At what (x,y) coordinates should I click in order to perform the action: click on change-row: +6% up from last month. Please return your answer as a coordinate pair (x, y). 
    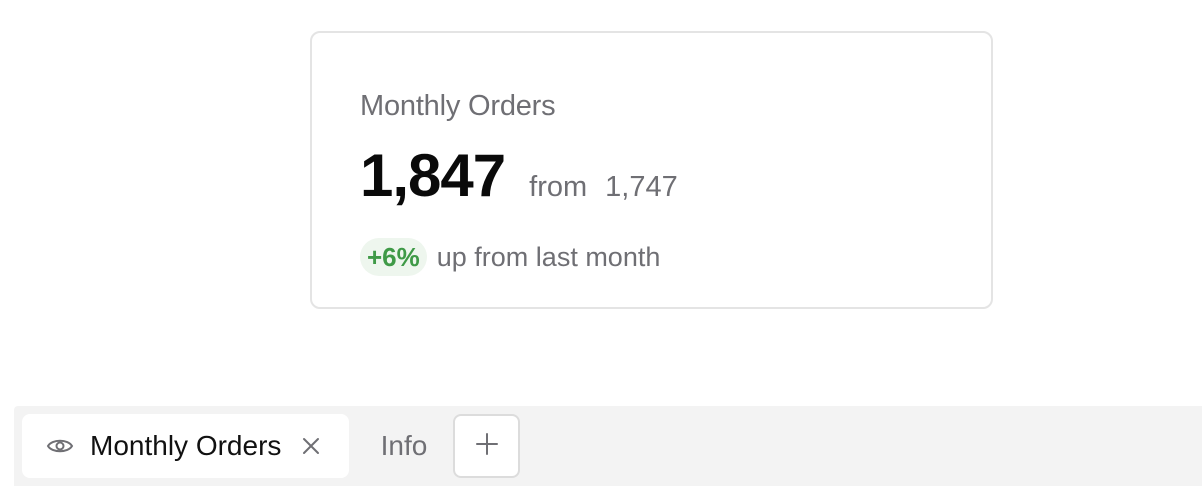
    Looking at the image, I should click on (510, 257).